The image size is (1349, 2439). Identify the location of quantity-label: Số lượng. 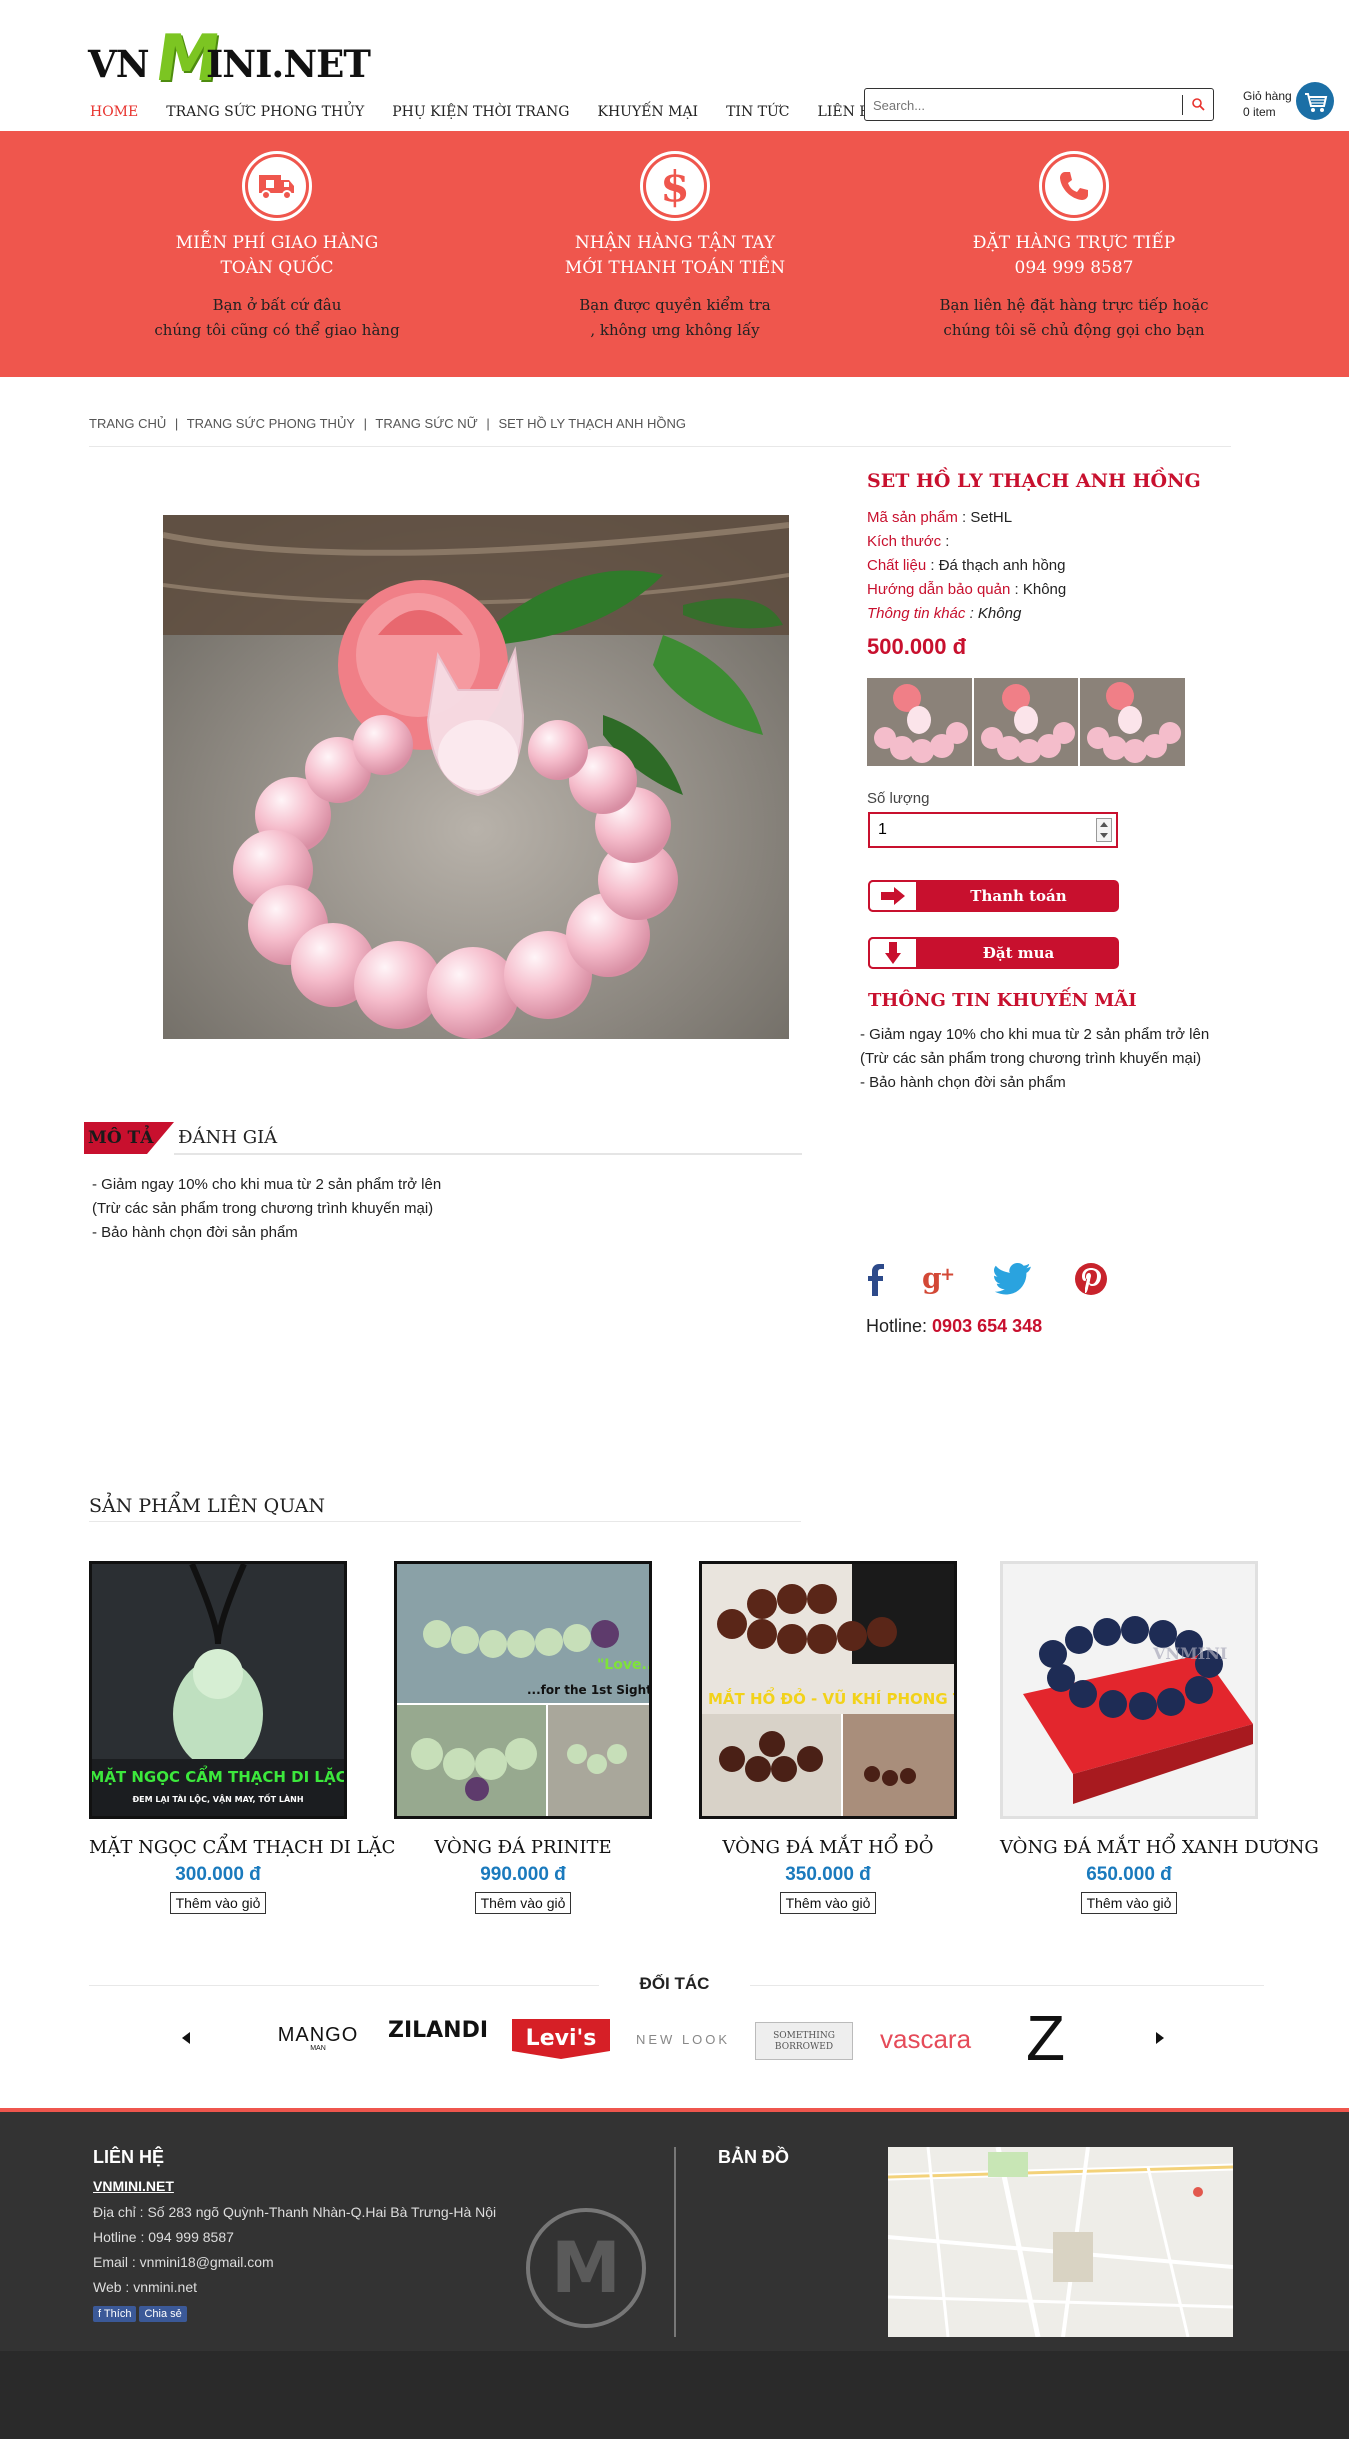
(898, 798).